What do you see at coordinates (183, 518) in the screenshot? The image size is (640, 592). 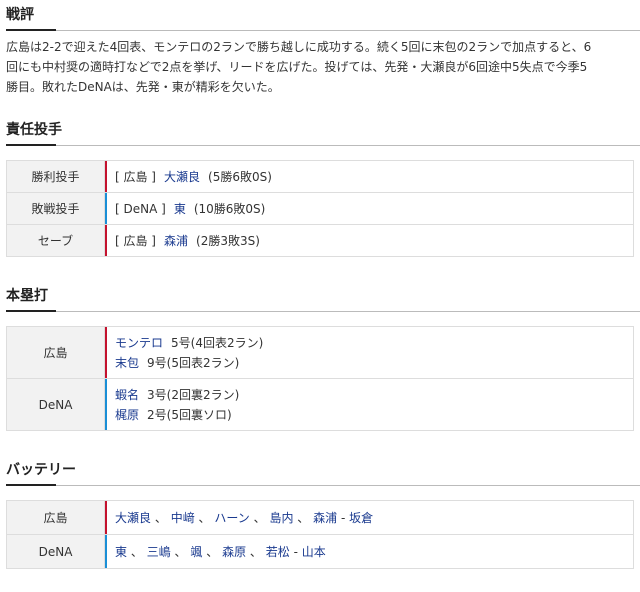 I see `player-link: 中﨑` at bounding box center [183, 518].